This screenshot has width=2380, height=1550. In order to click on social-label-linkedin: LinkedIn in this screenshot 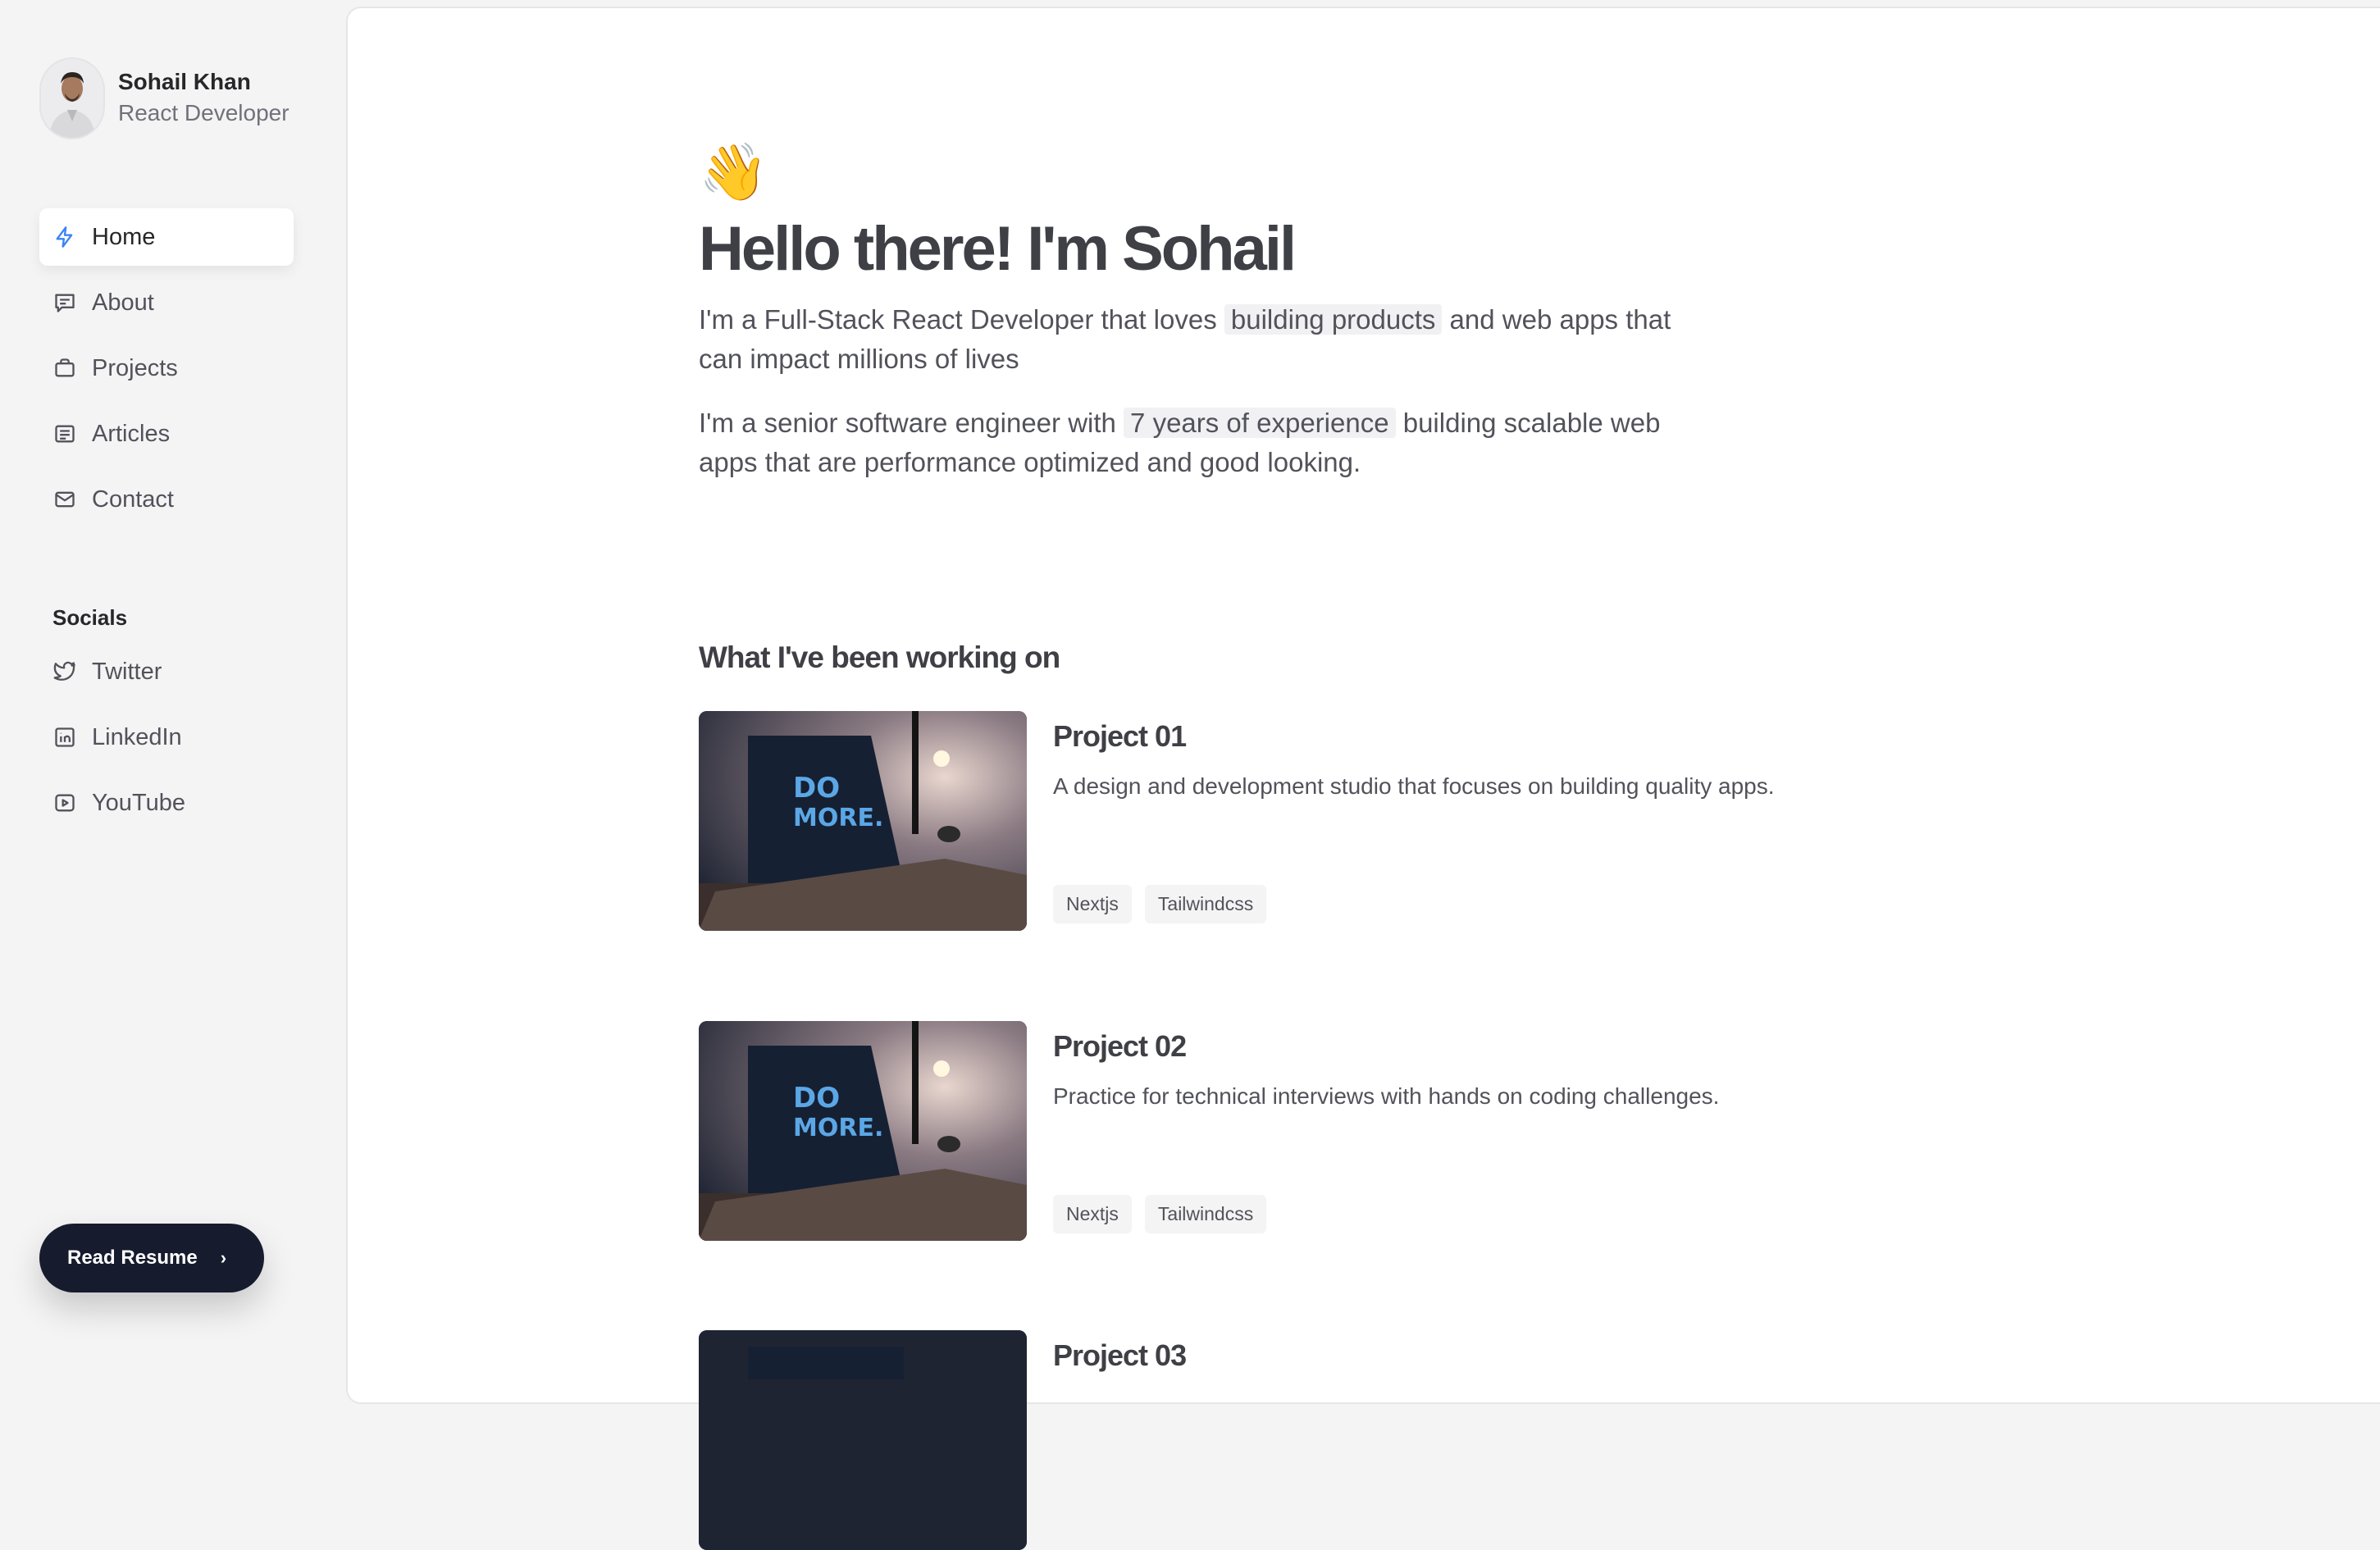, I will do `click(137, 736)`.